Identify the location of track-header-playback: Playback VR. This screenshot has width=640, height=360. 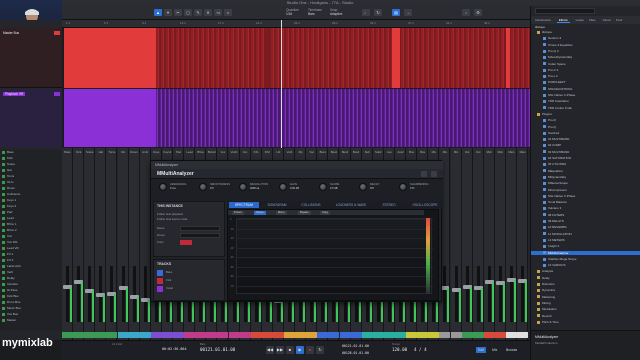
(31, 118).